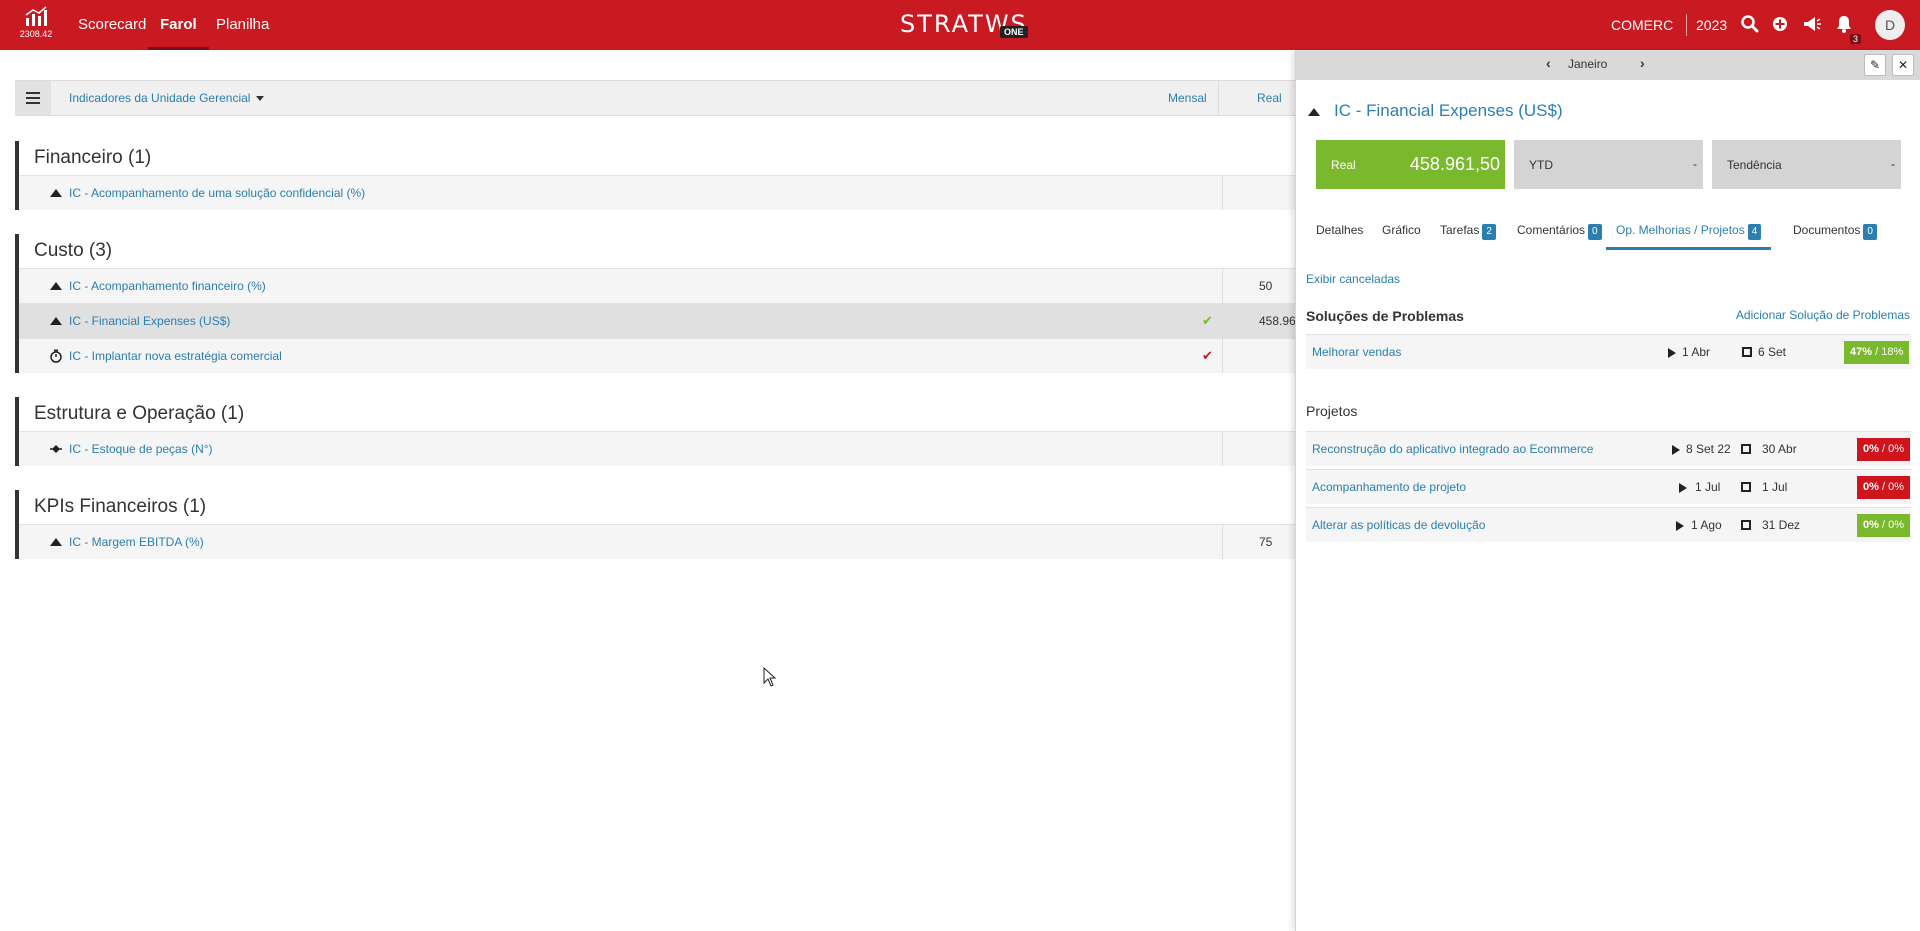 The height and width of the screenshot is (931, 1920). What do you see at coordinates (1781, 525) in the screenshot?
I see `end-date: 31 Dez` at bounding box center [1781, 525].